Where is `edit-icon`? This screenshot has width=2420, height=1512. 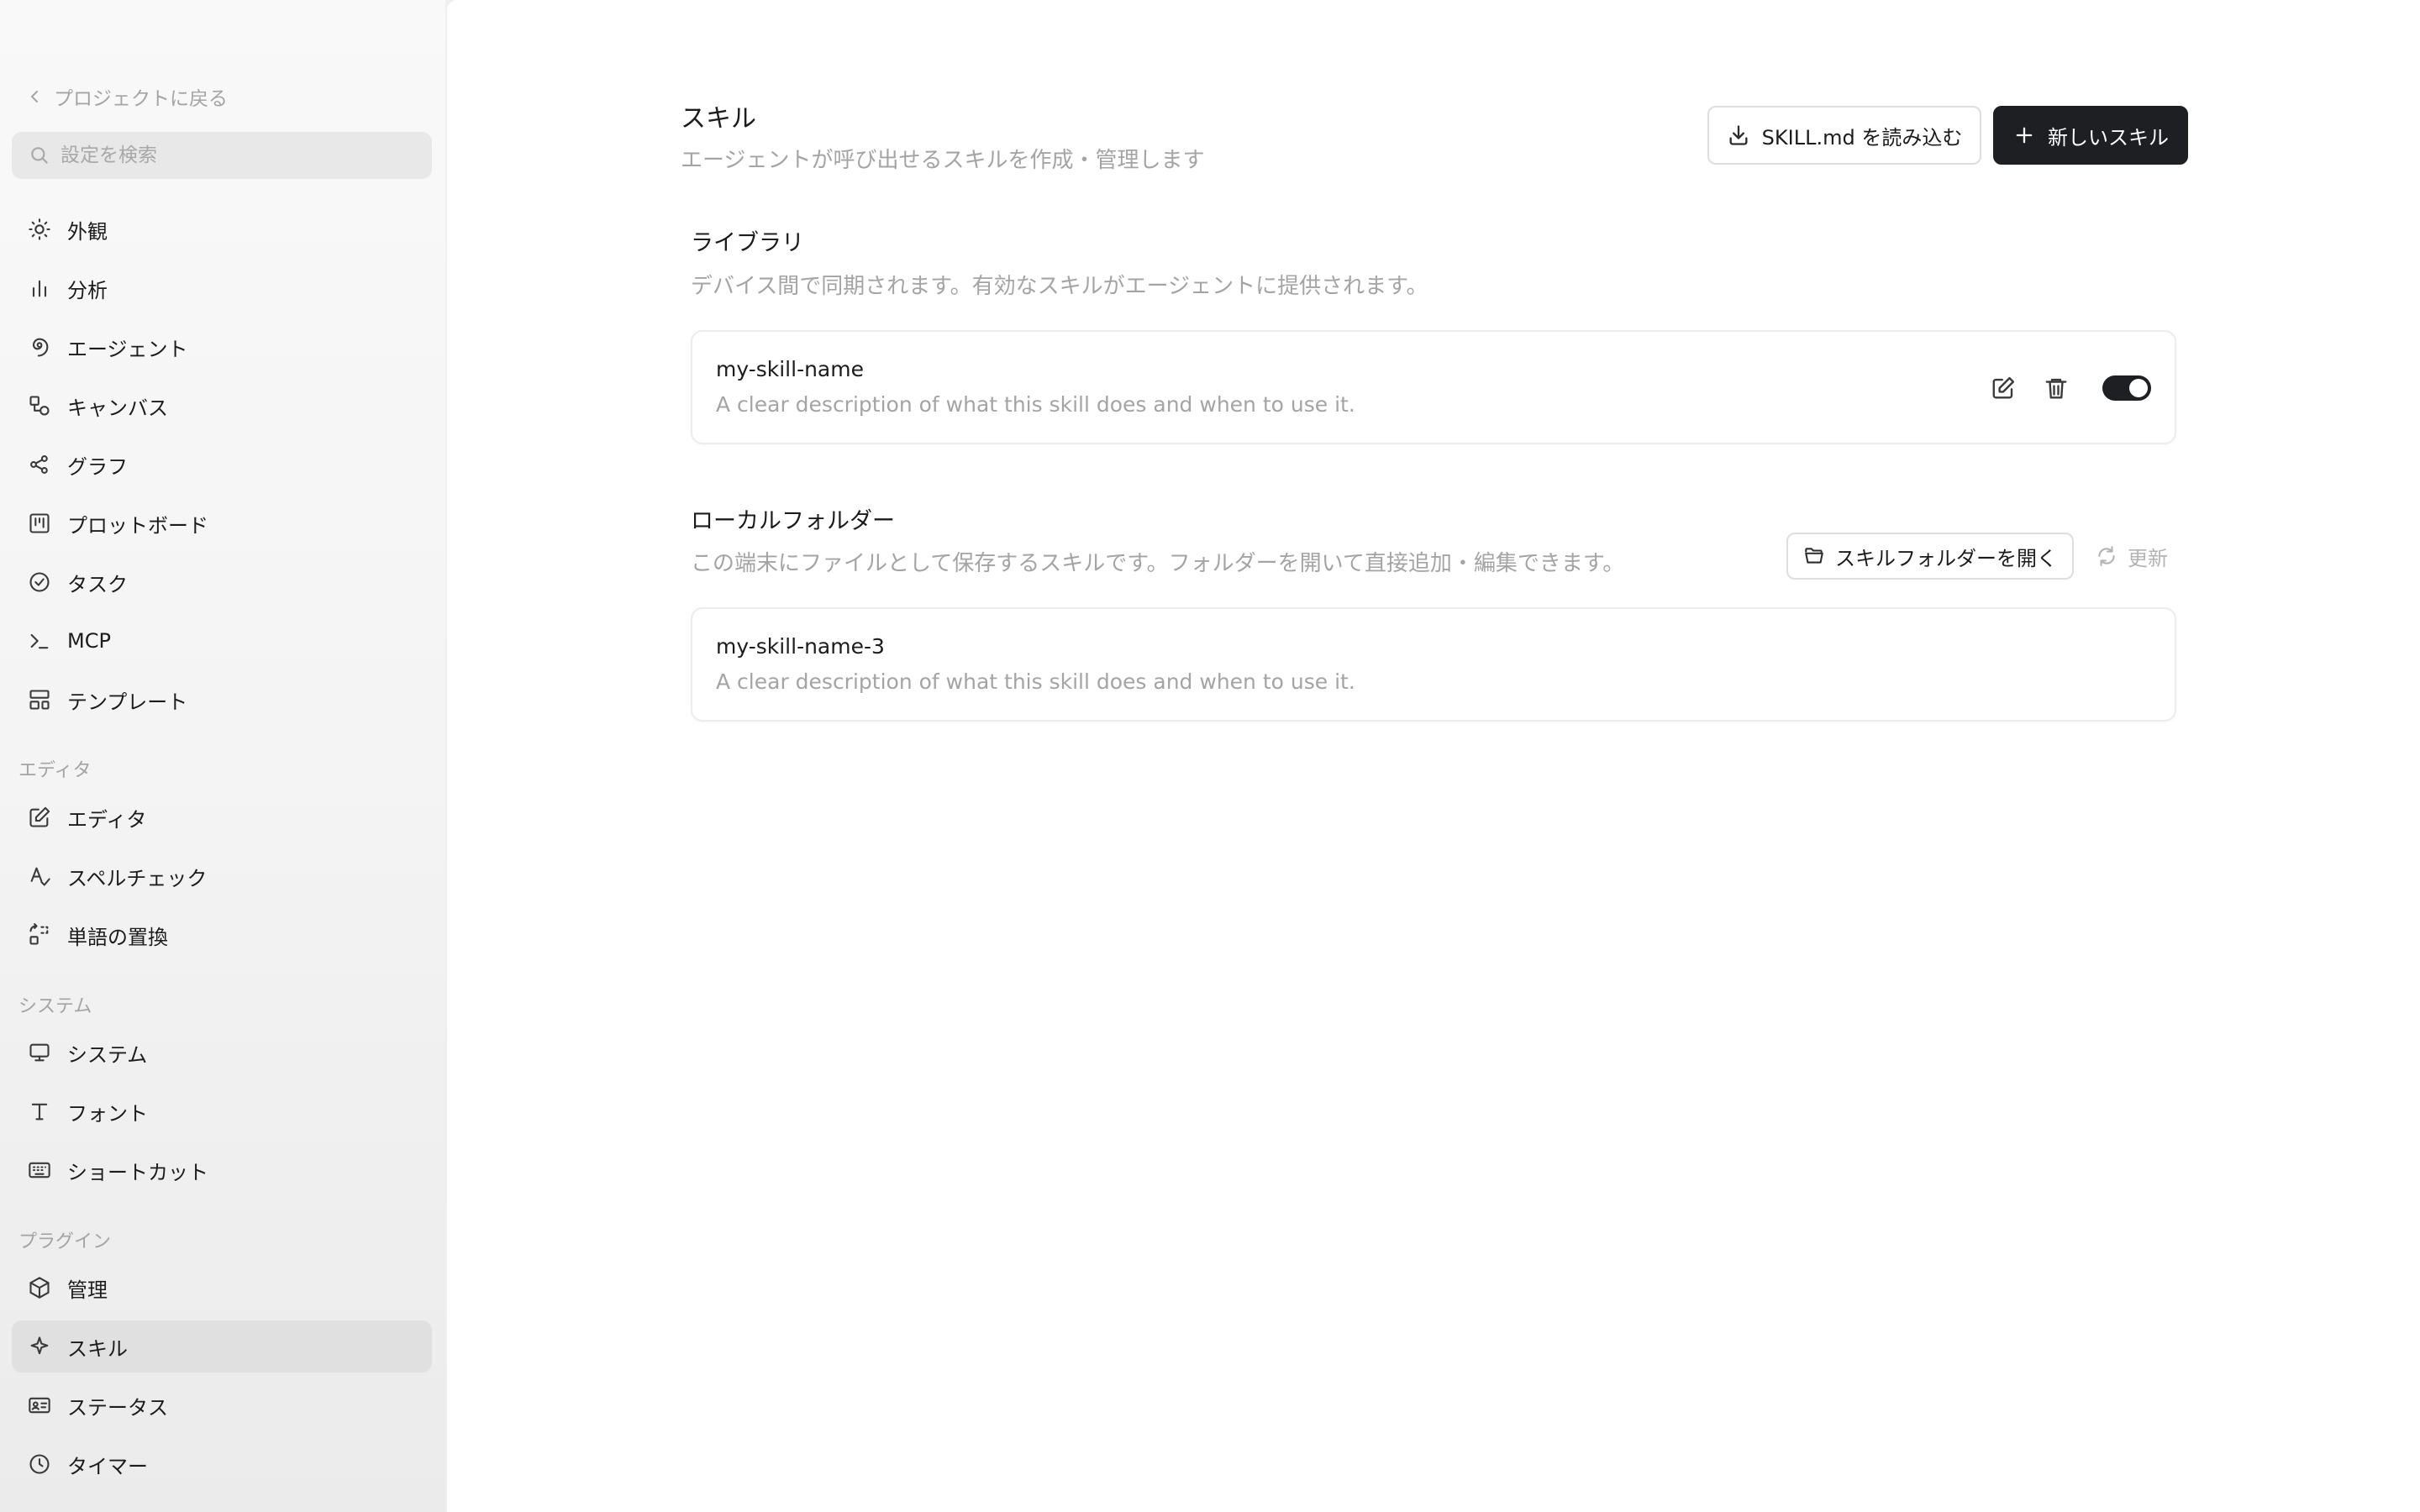 edit-icon is located at coordinates (2003, 387).